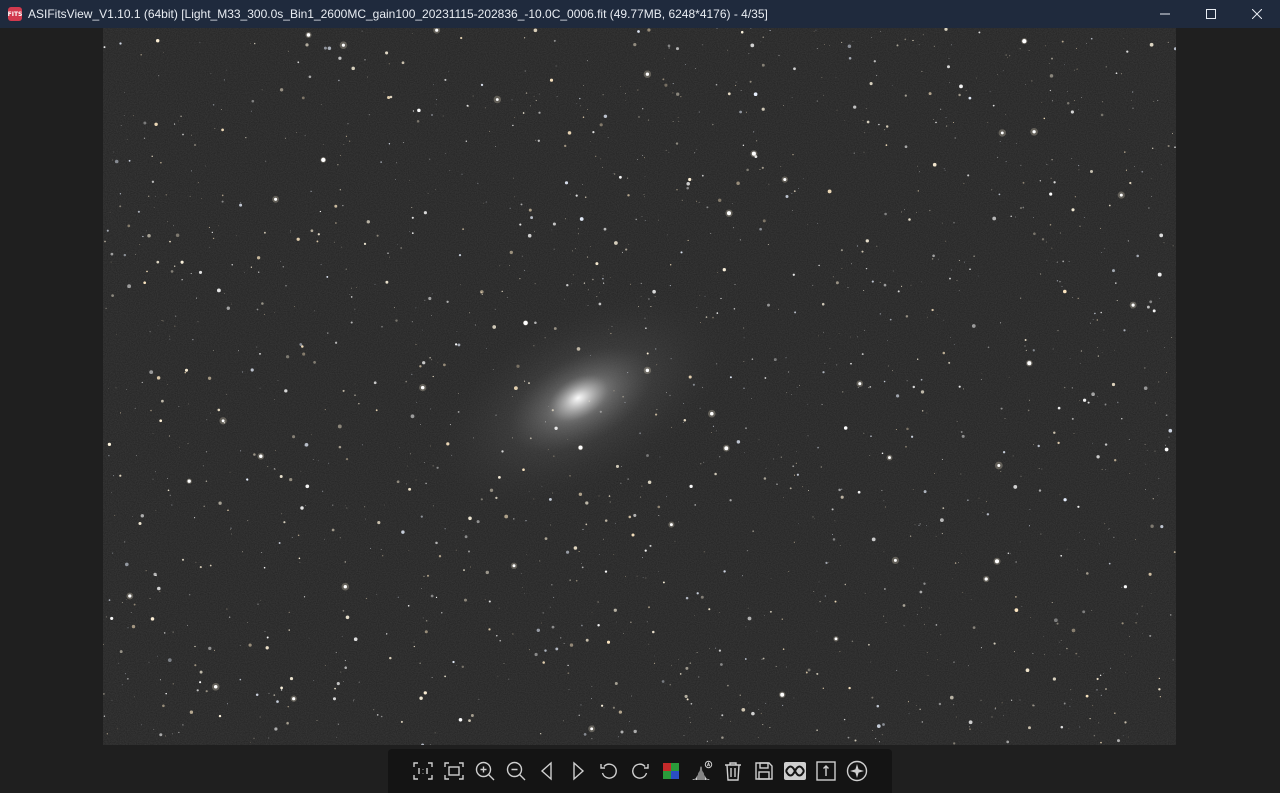 Image resolution: width=1280 pixels, height=793 pixels. What do you see at coordinates (547, 771) in the screenshot?
I see `previous-image-button` at bounding box center [547, 771].